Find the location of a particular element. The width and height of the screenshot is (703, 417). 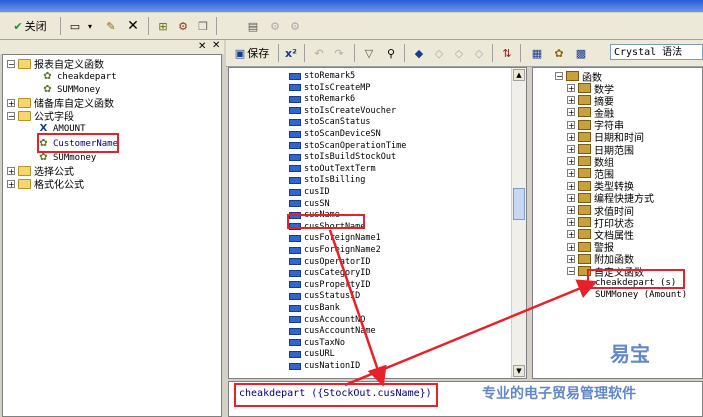

annotation-arrows is located at coordinates (463, 308).